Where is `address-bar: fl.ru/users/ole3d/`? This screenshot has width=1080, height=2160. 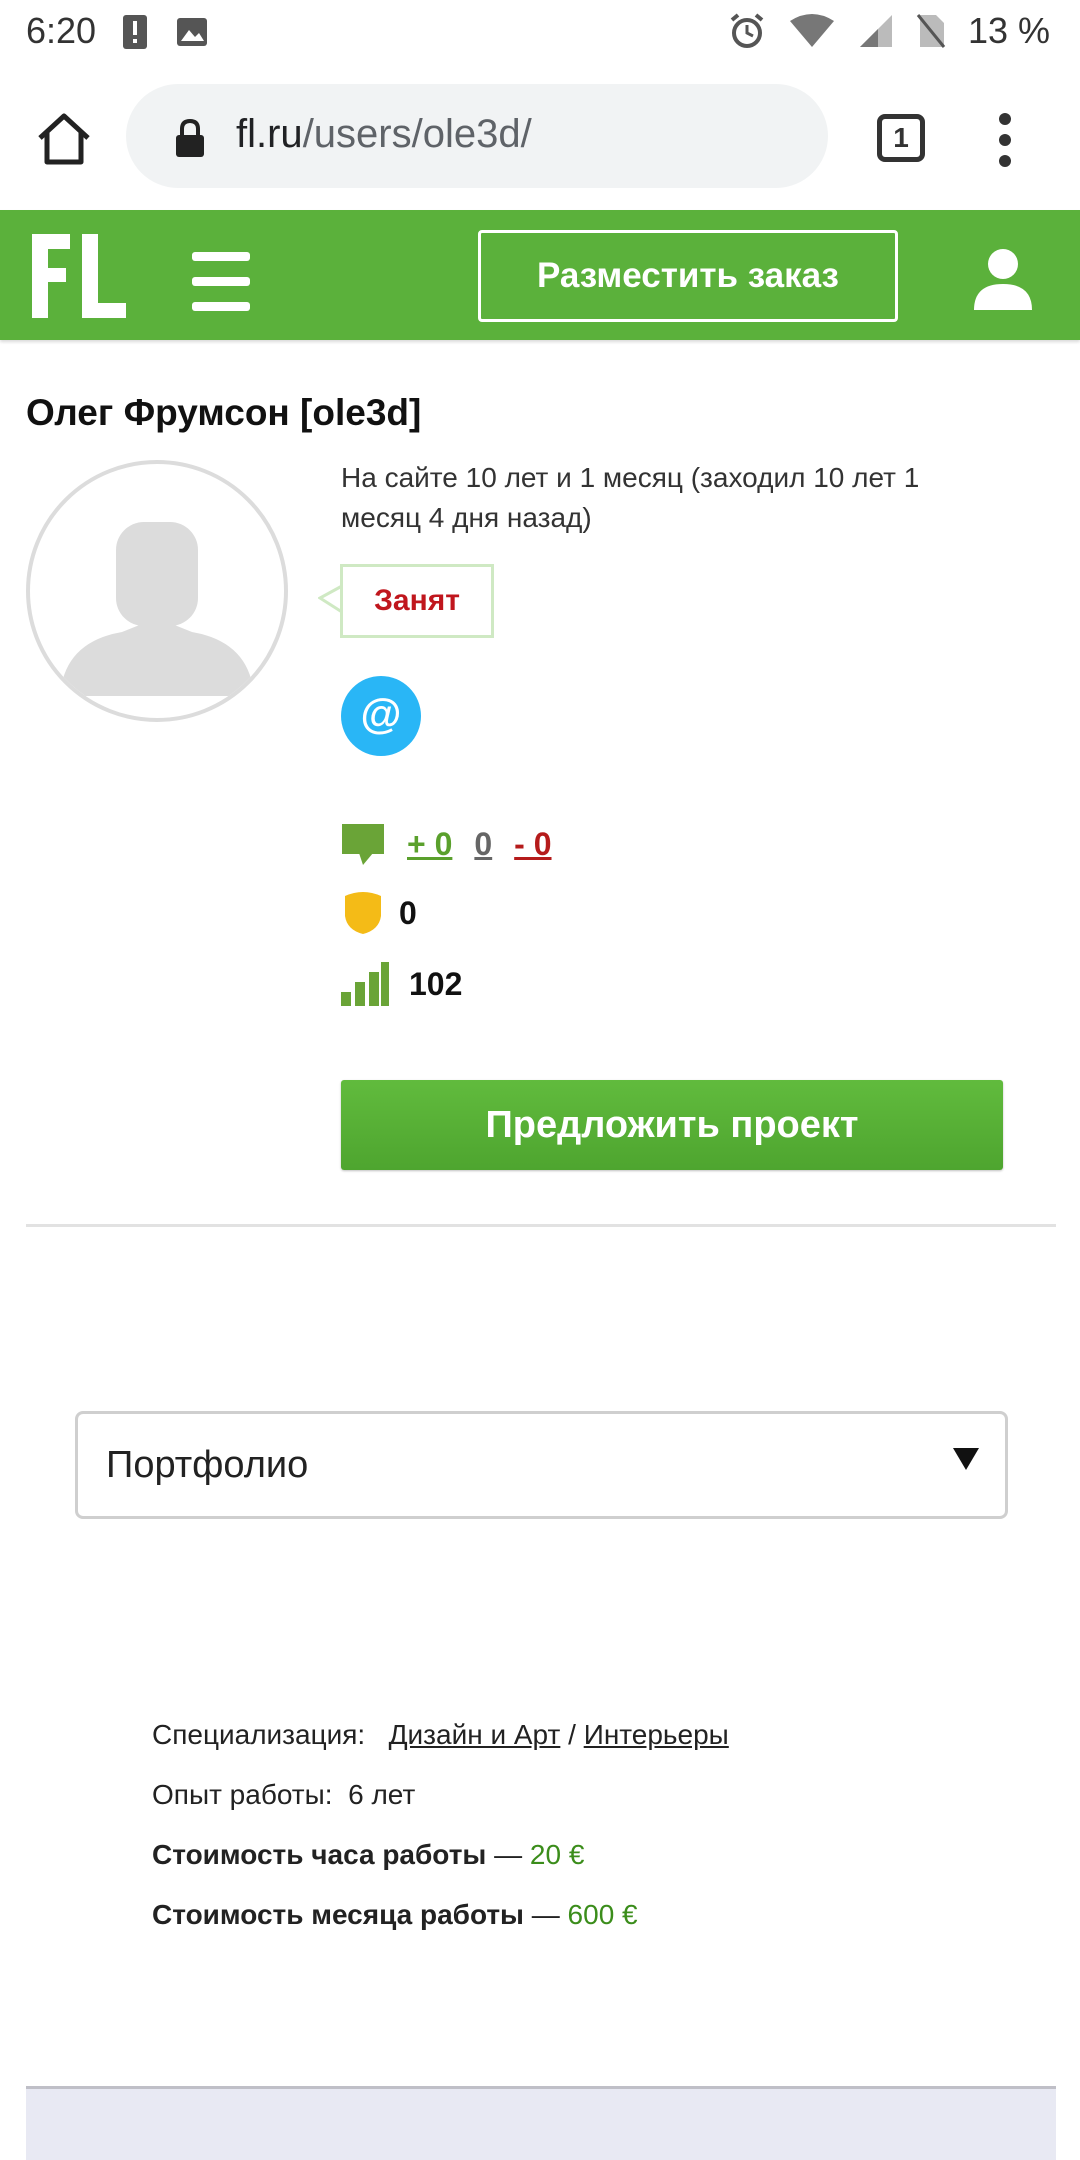 address-bar: fl.ru/users/ole3d/ is located at coordinates (477, 136).